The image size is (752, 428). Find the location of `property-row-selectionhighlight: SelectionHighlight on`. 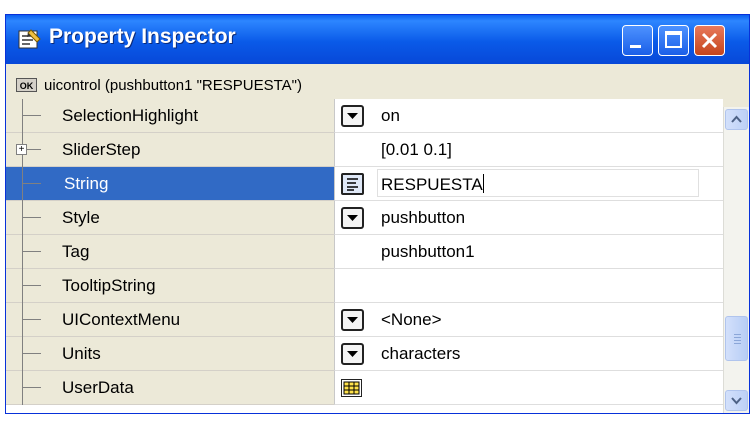

property-row-selectionhighlight: SelectionHighlight on is located at coordinates (364, 116).